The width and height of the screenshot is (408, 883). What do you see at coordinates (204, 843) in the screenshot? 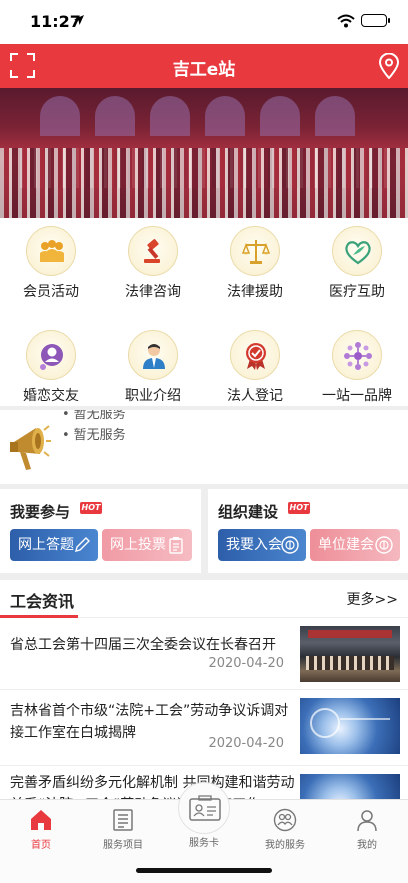
I see `tab-card-label: 服务卡` at bounding box center [204, 843].